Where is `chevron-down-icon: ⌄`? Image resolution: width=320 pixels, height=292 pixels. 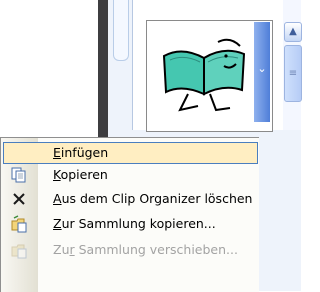
chevron-down-icon: ⌄ is located at coordinates (262, 68).